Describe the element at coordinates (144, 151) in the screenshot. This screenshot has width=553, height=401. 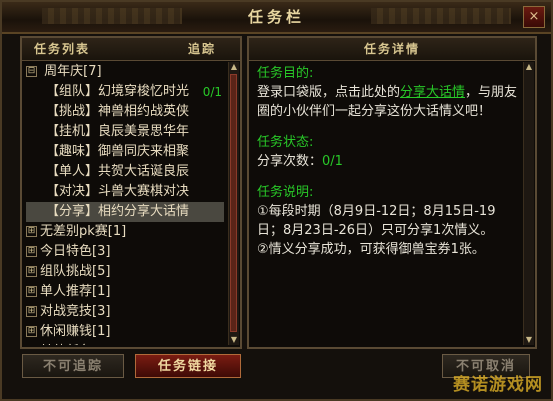
I see `task-name: 御兽同庆来相聚` at that location.